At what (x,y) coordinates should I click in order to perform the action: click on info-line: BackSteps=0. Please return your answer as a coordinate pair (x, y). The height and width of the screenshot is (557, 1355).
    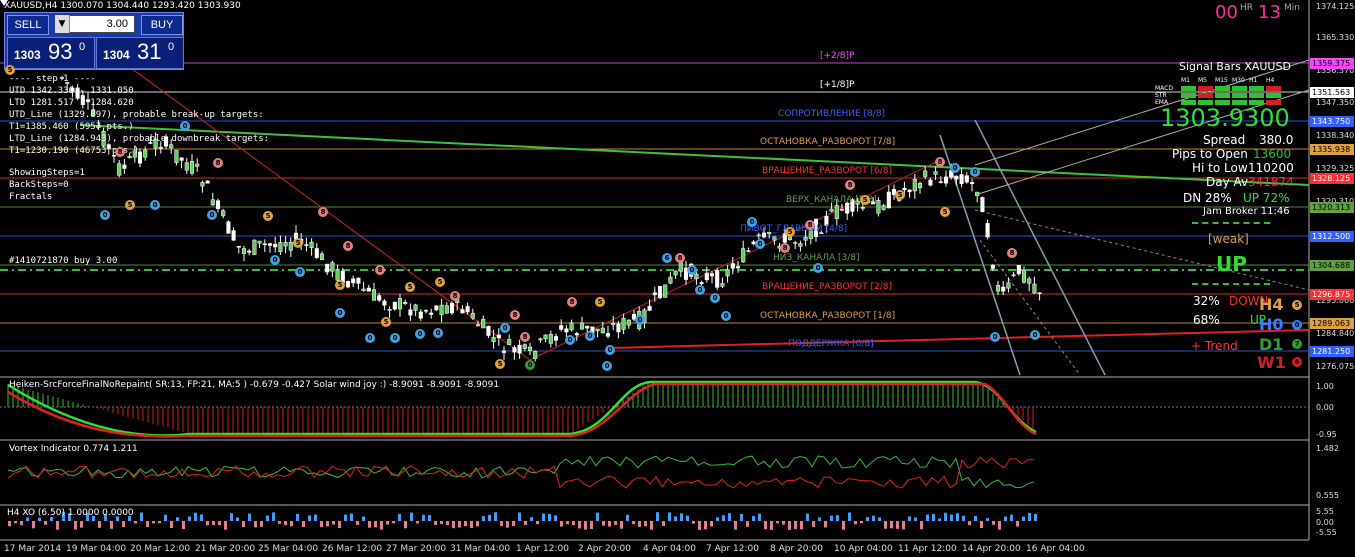
    Looking at the image, I should click on (39, 185).